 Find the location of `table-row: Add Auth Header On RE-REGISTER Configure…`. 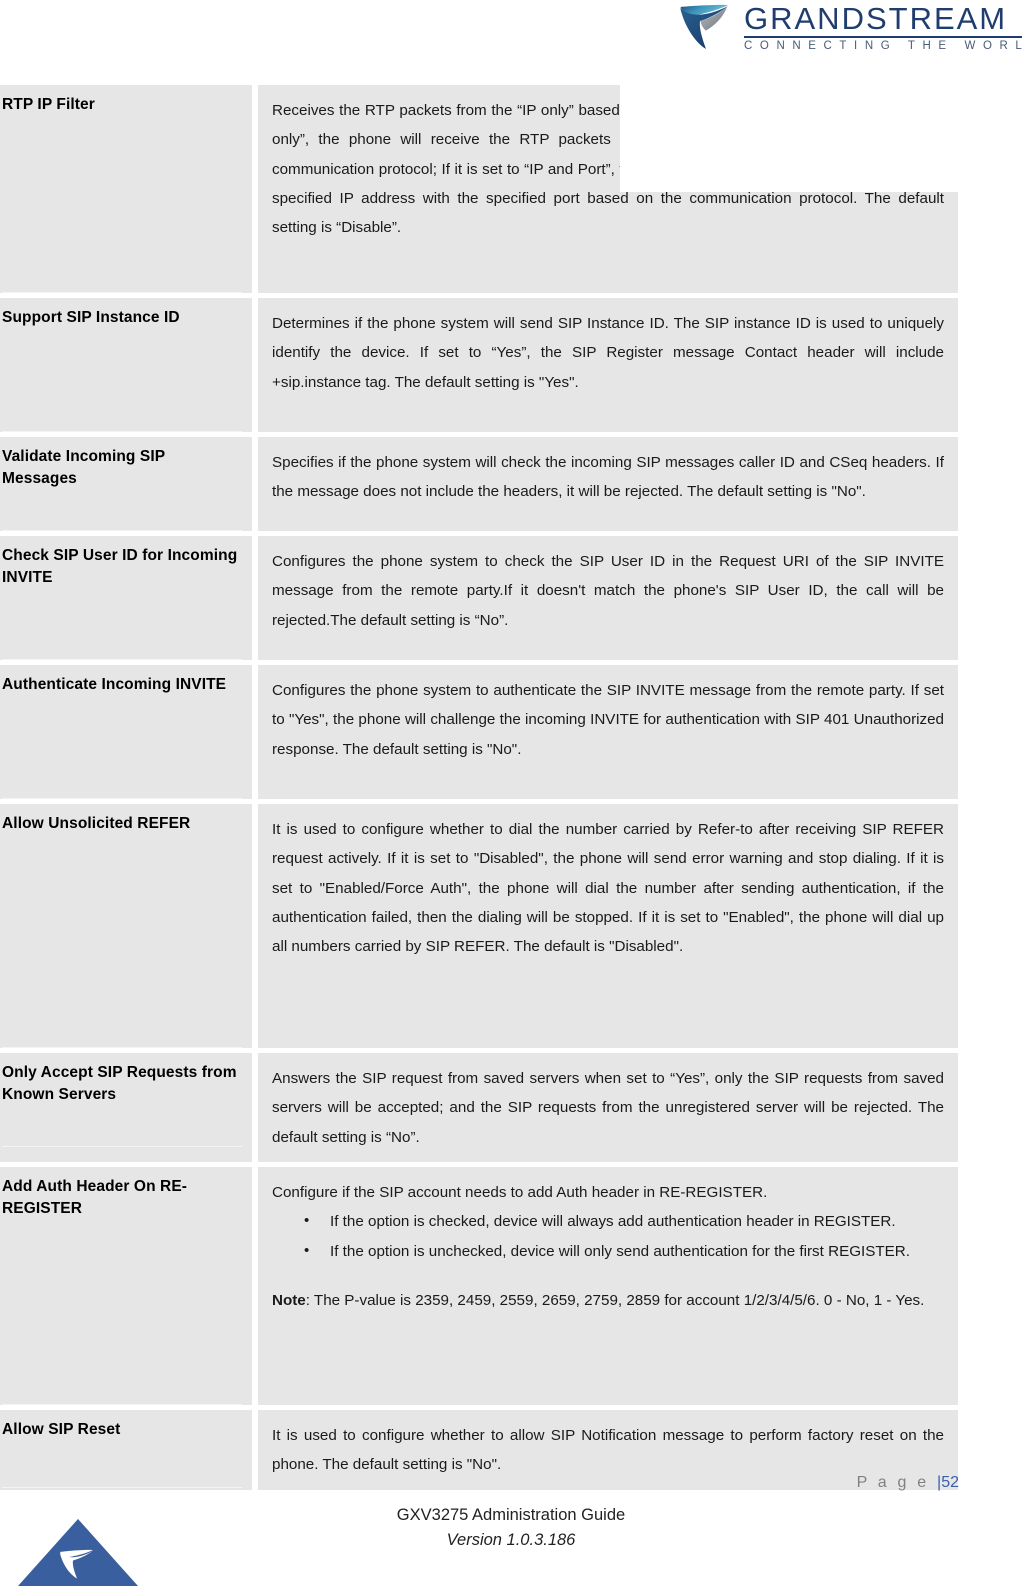

table-row: Add Auth Header On RE-REGISTER Configure… is located at coordinates (479, 1288).